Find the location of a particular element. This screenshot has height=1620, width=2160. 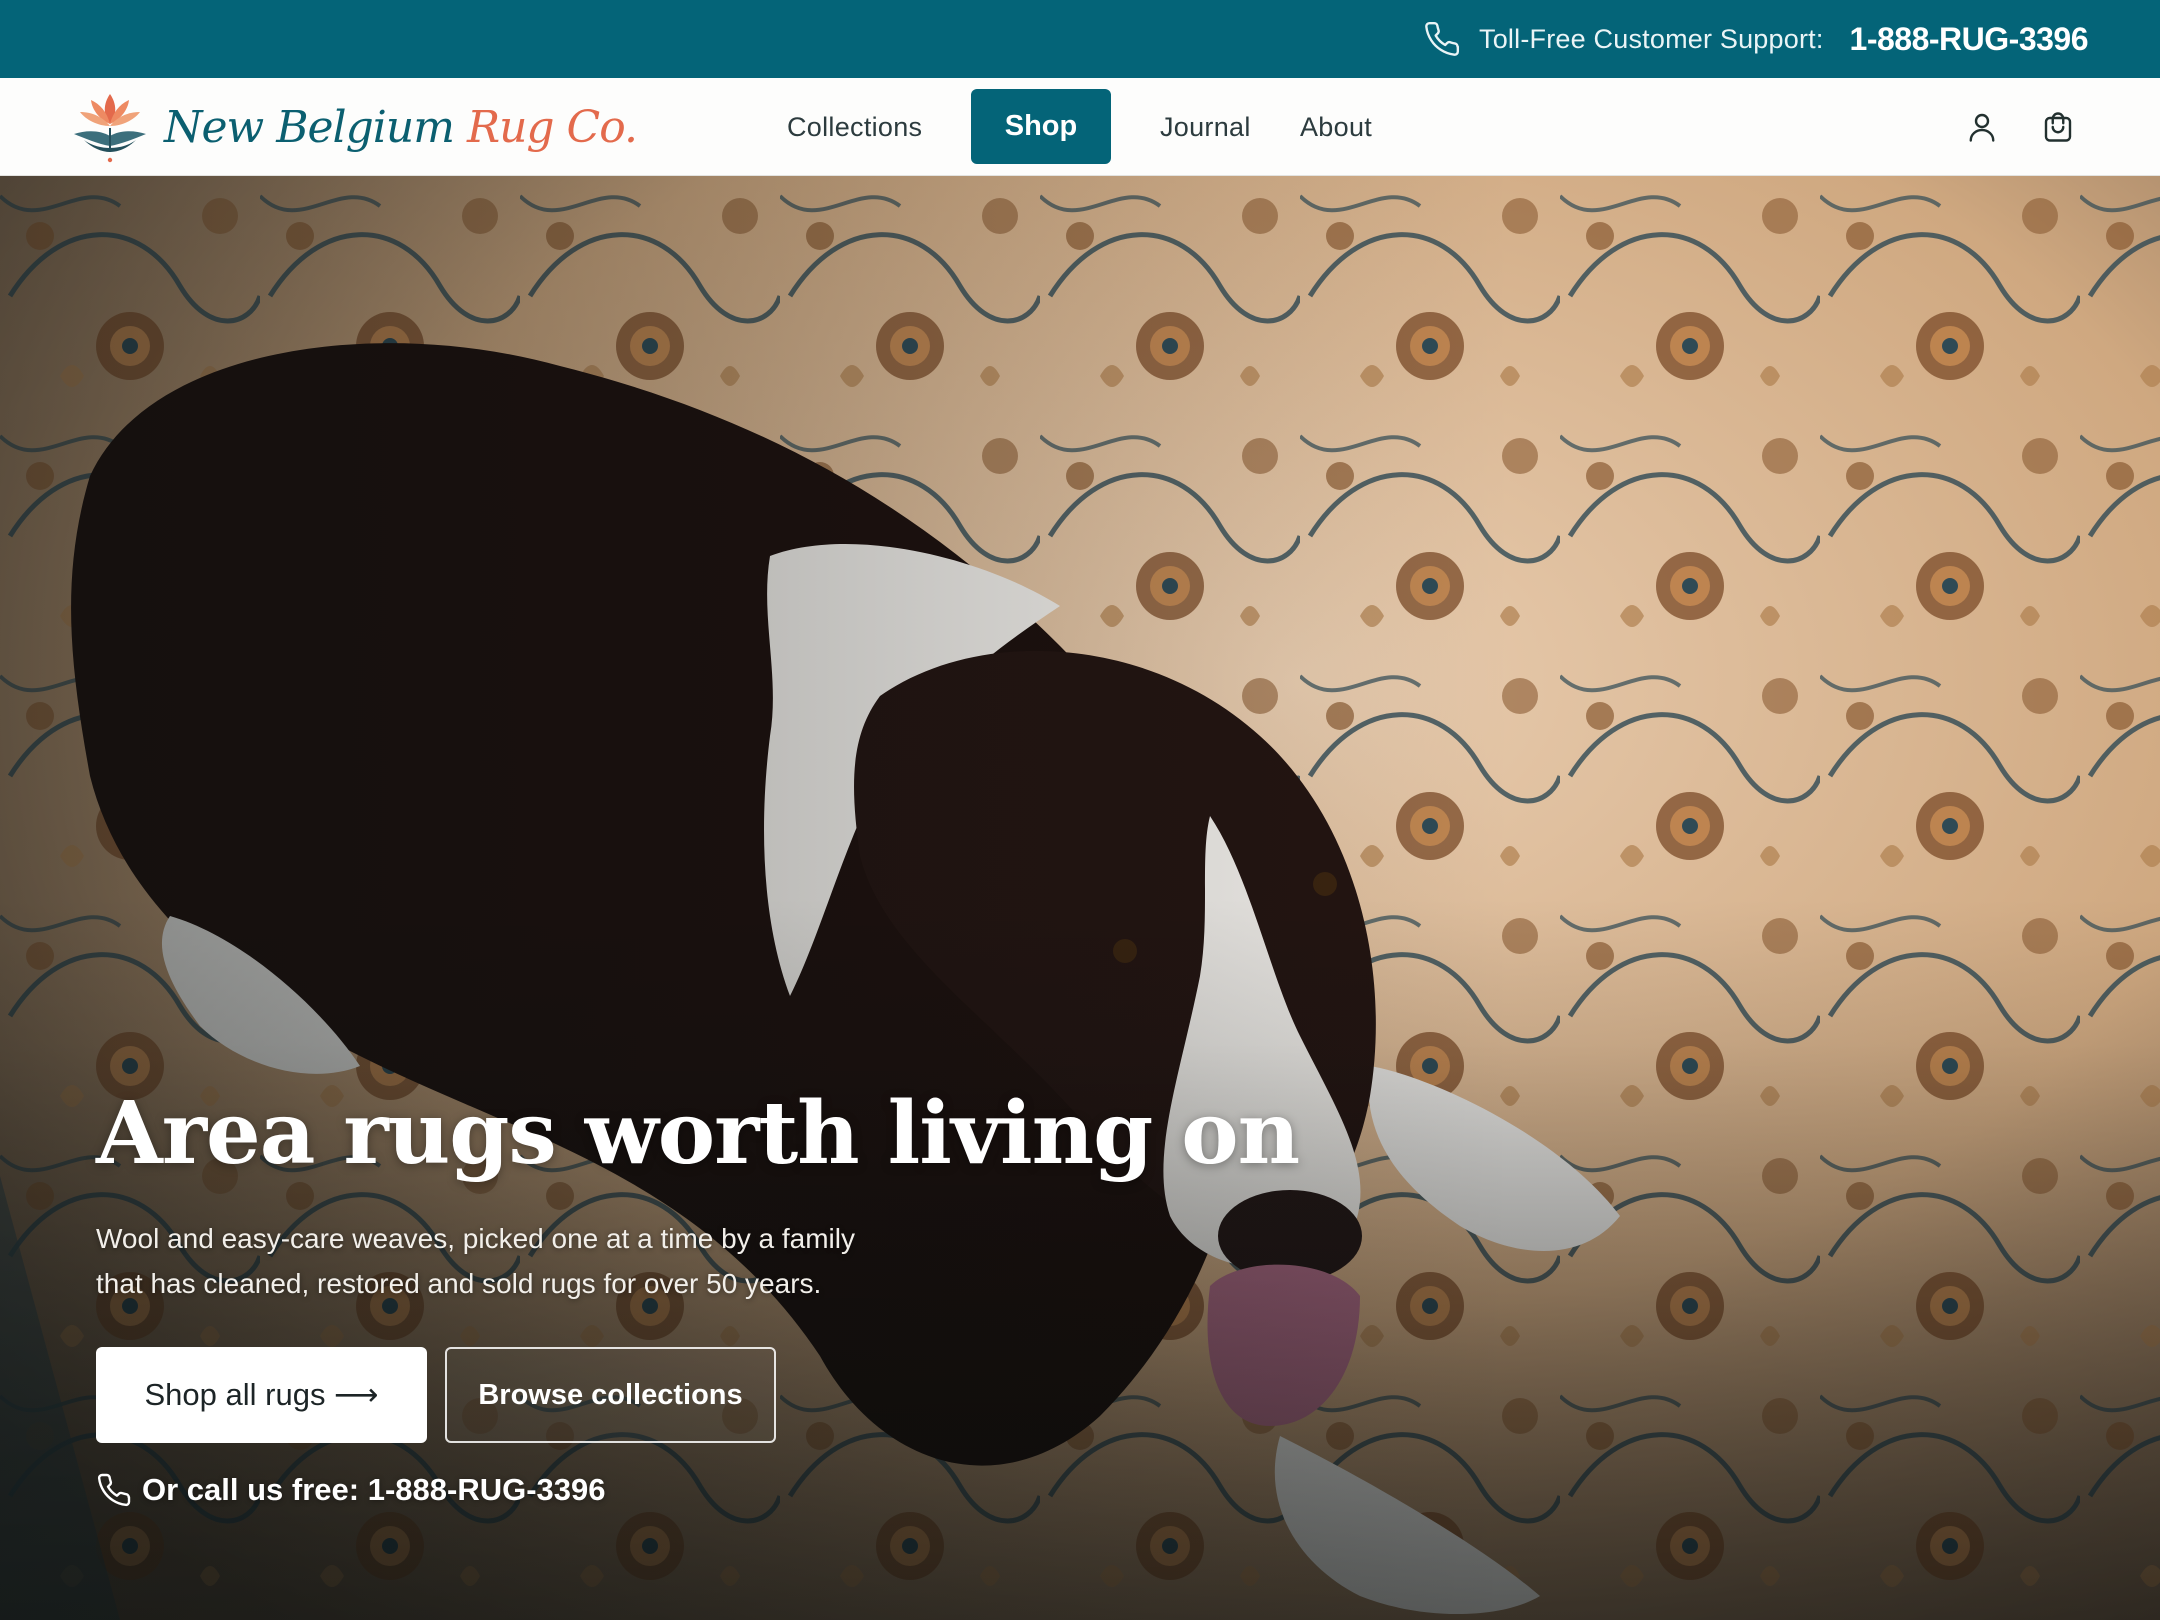

nav-journal: Journal is located at coordinates (1205, 127).